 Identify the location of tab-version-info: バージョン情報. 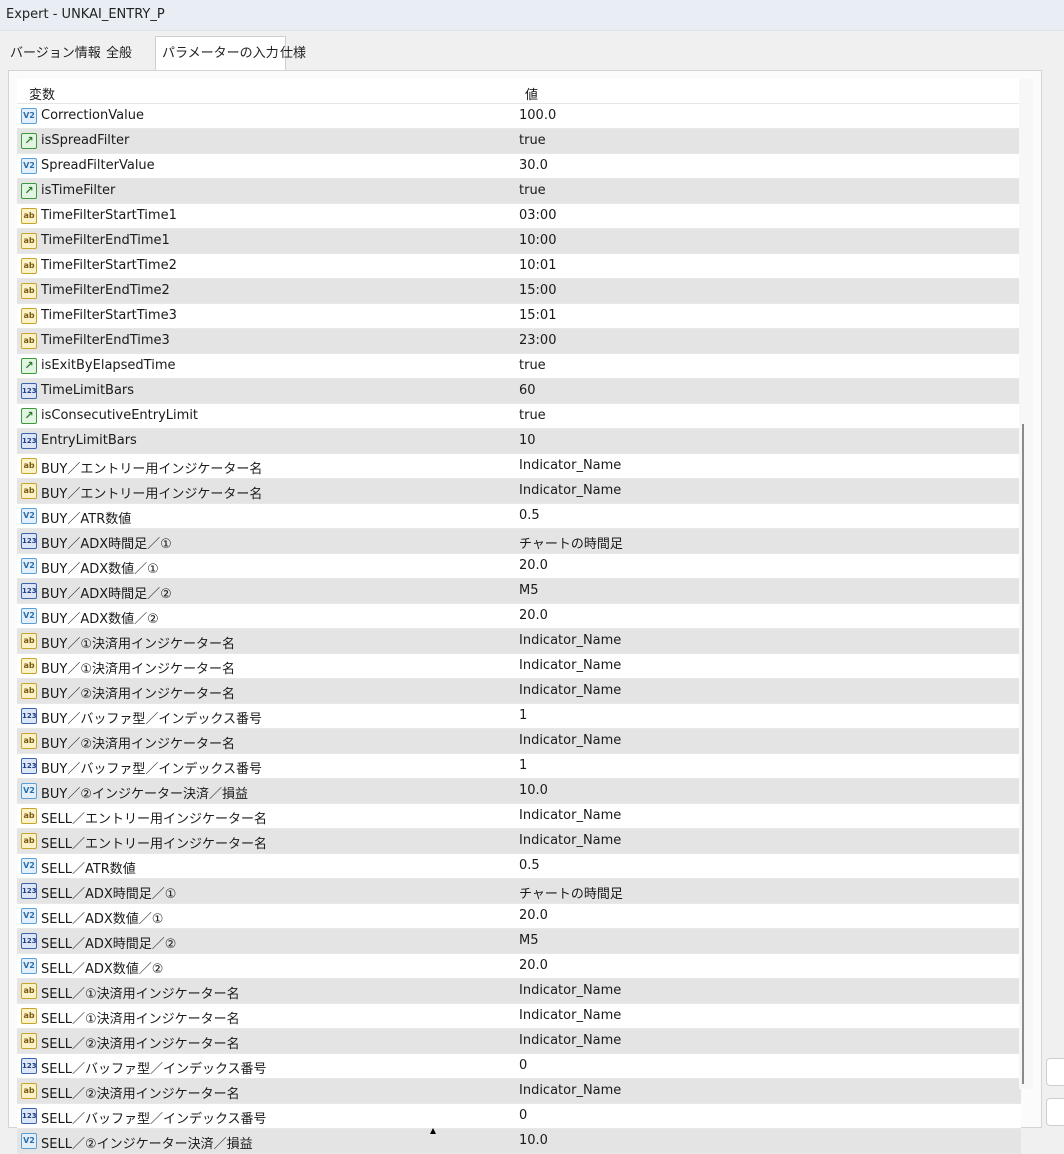
(55, 54).